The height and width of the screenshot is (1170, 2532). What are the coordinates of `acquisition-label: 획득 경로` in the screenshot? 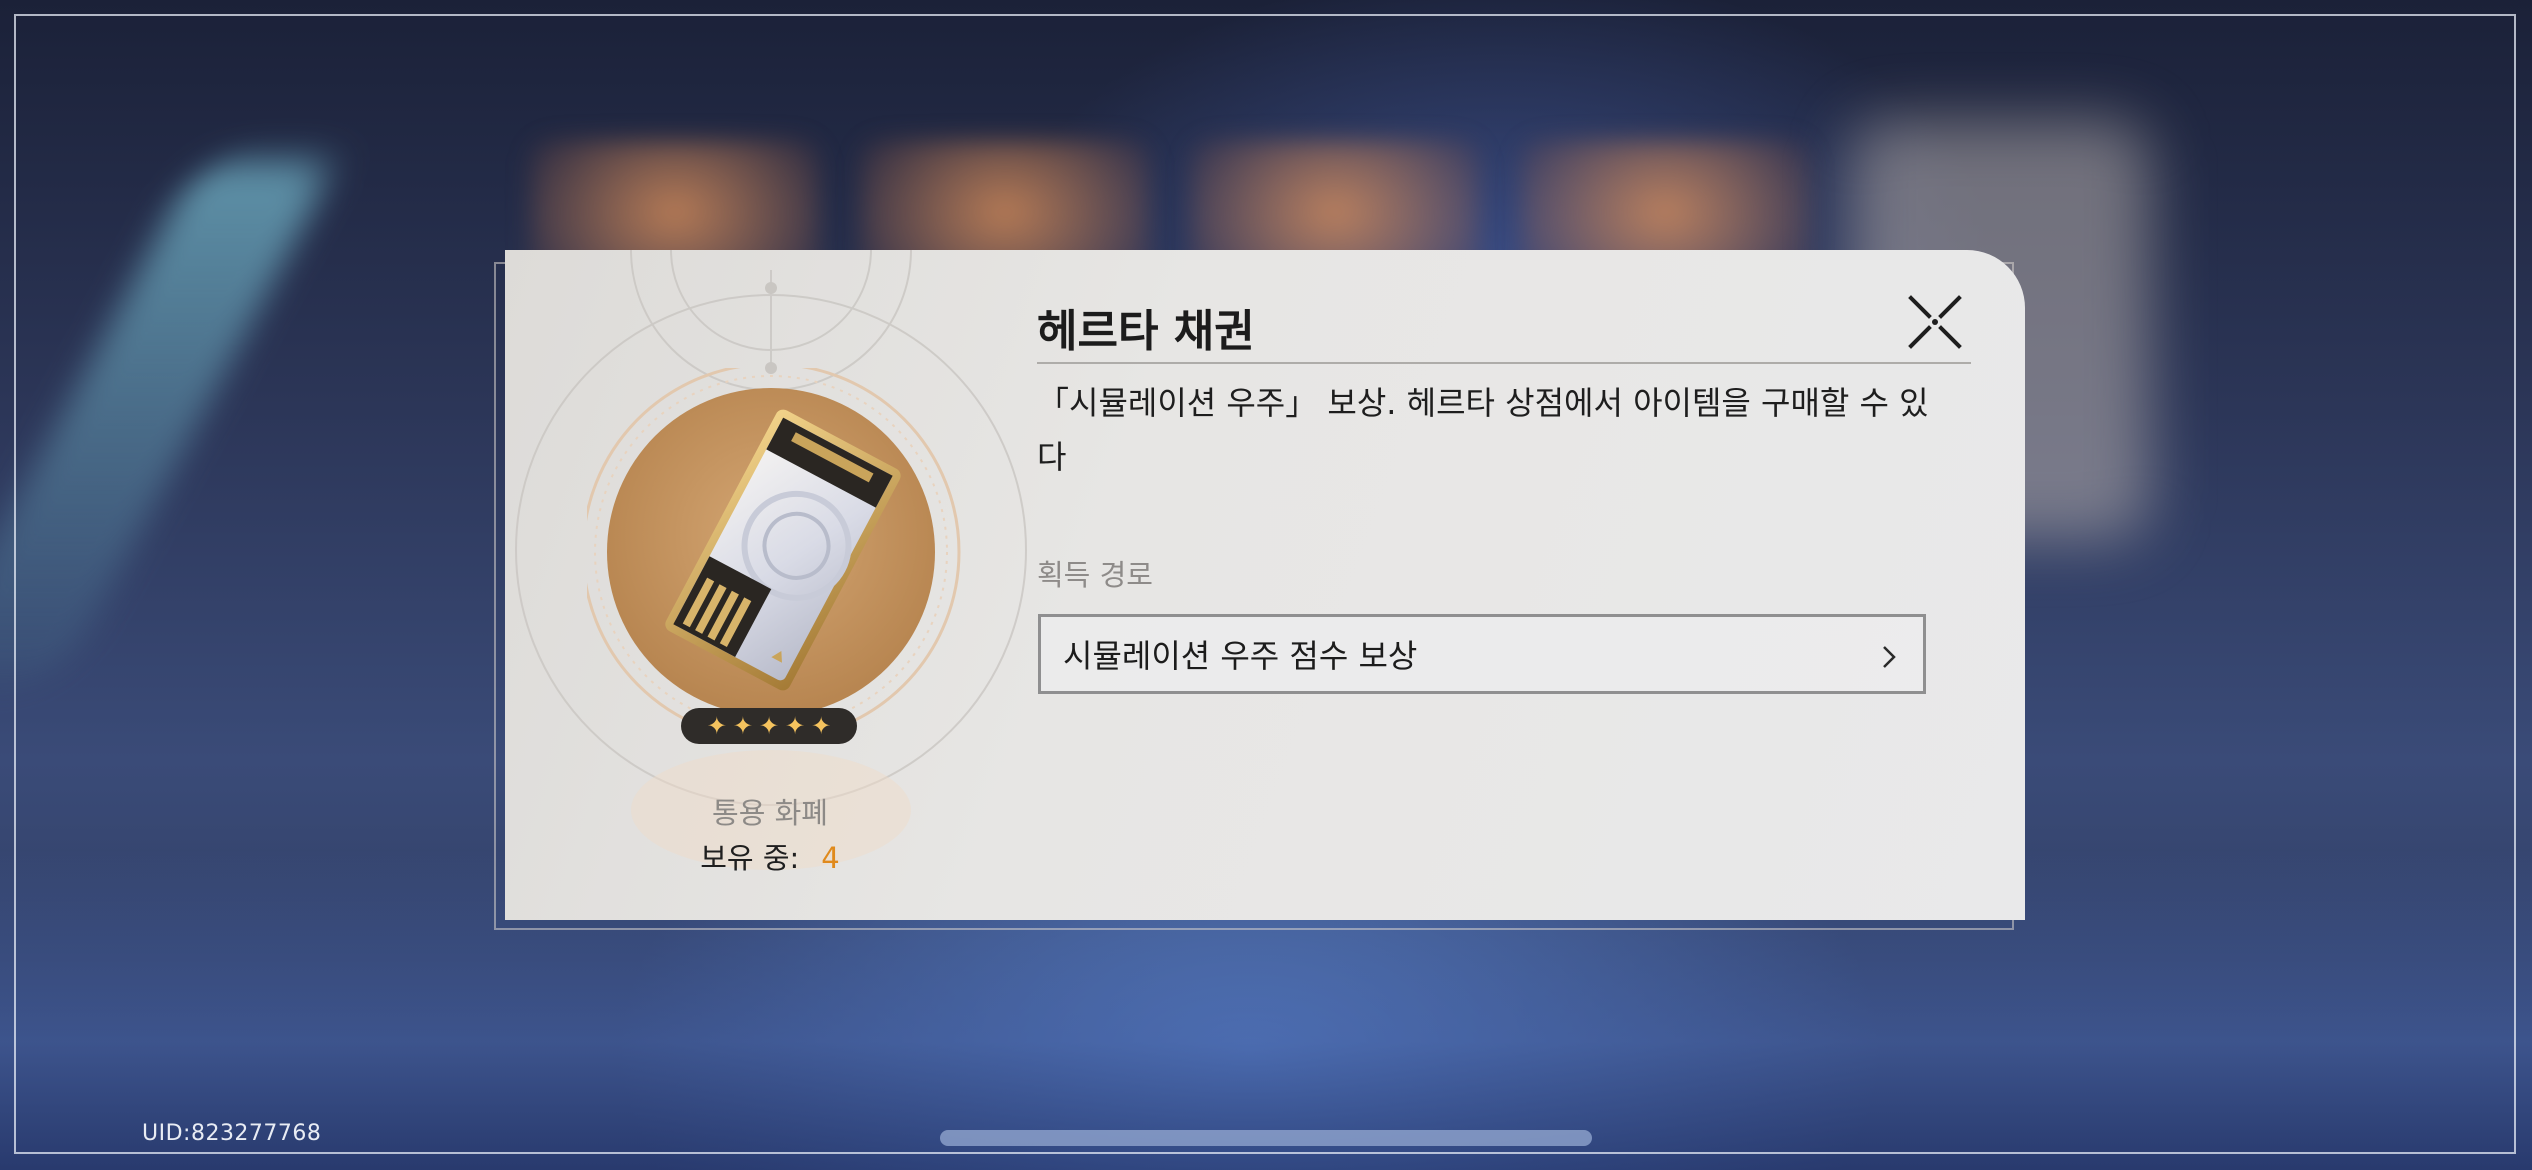 It's located at (1095, 575).